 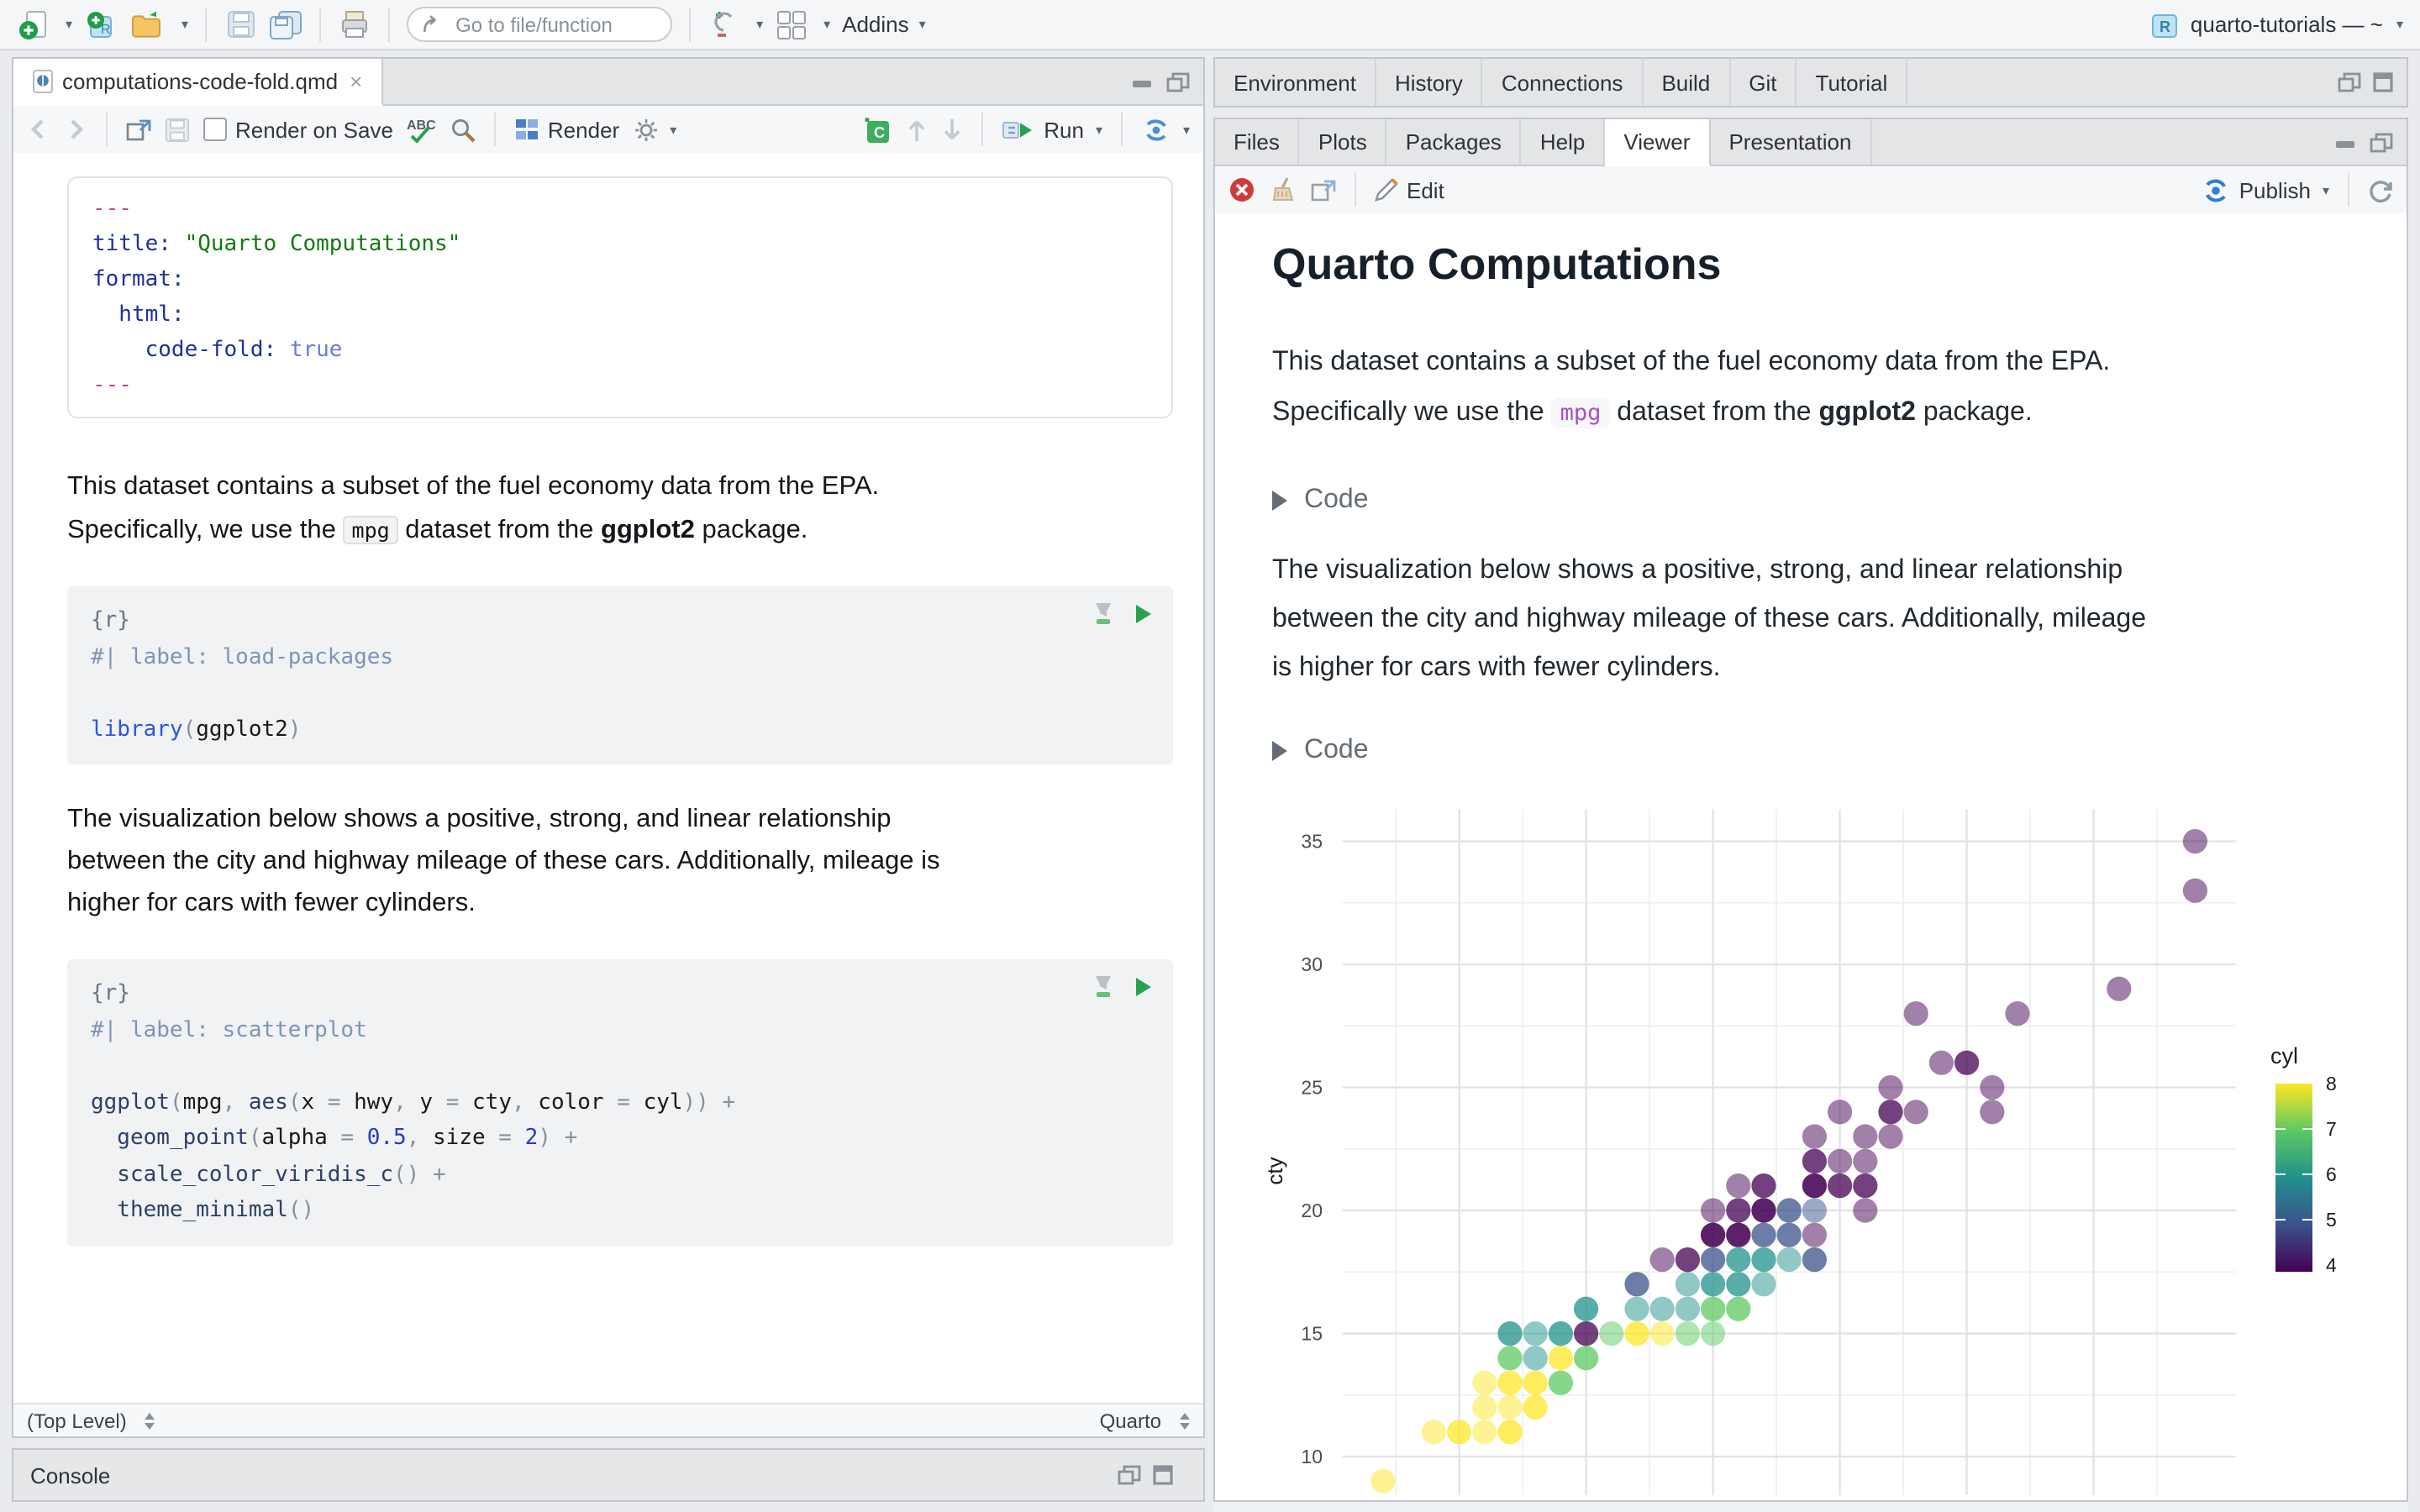 I want to click on new-project-icon: R, so click(x=101, y=24).